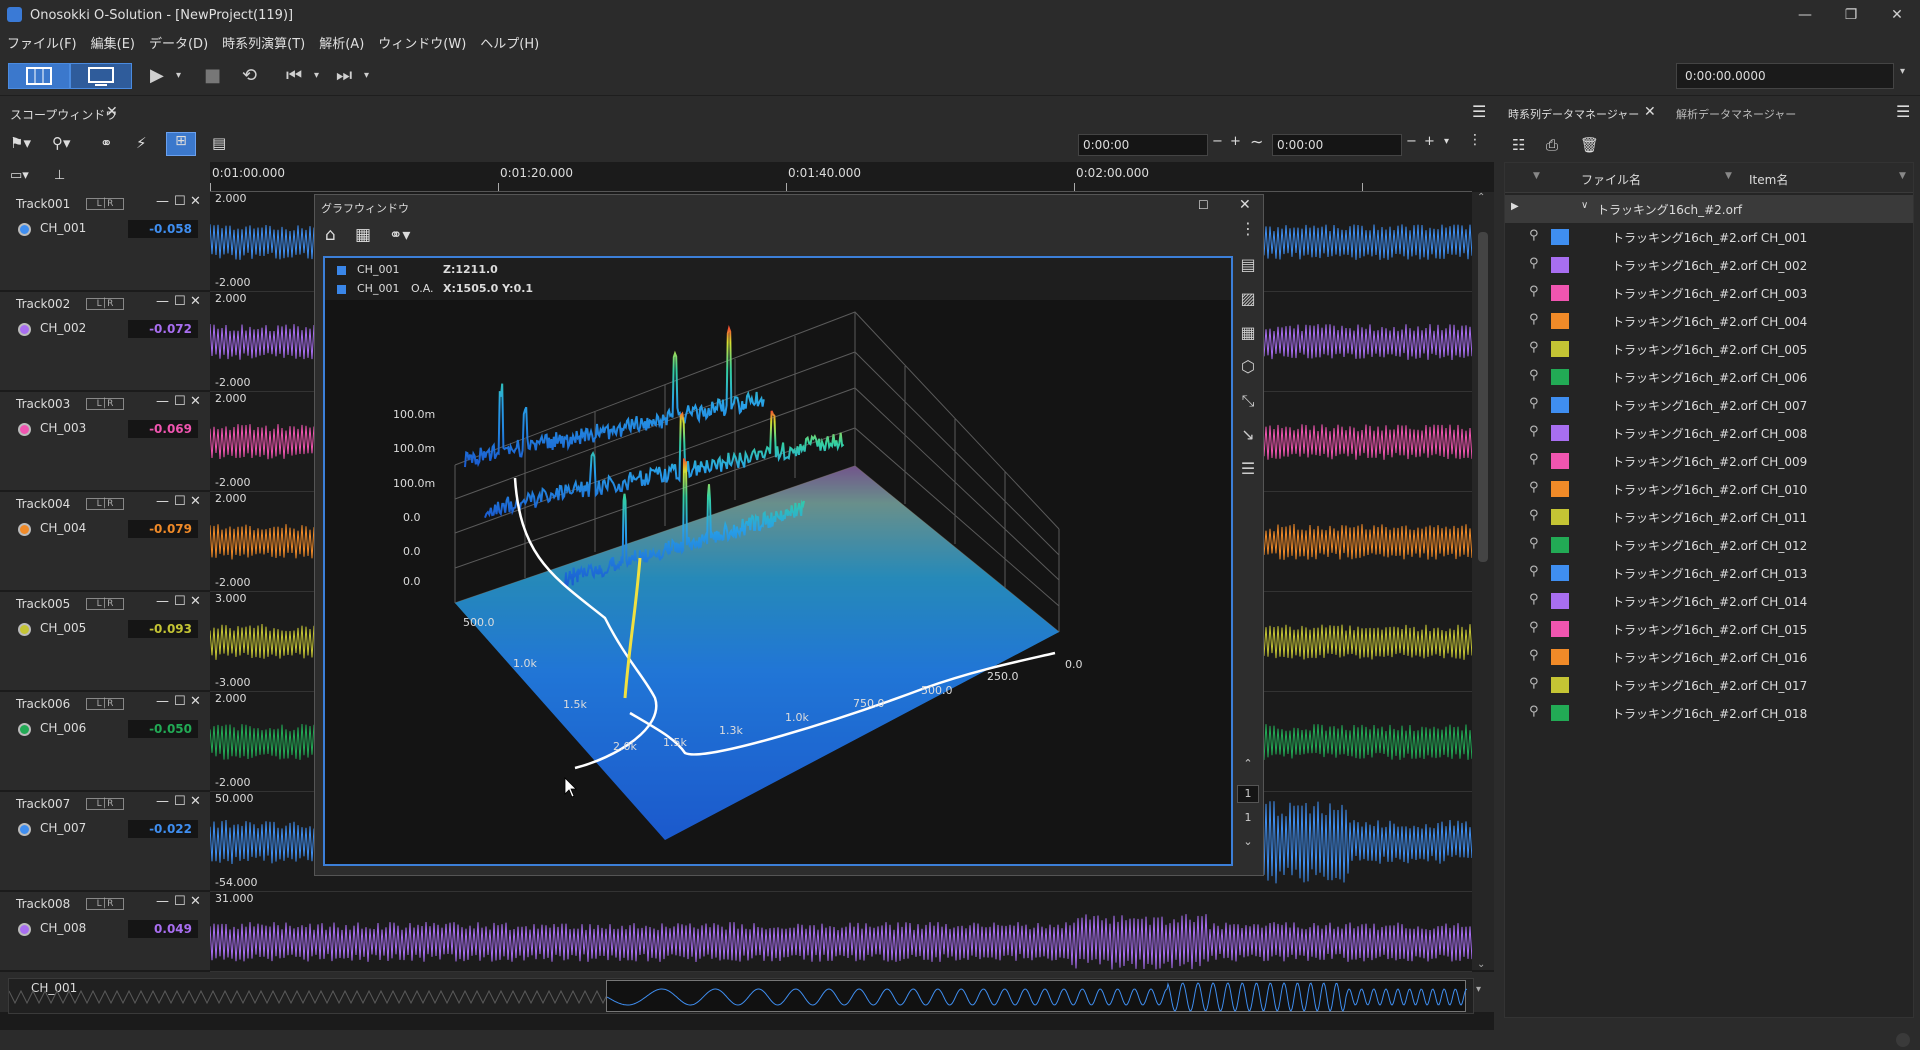 Image resolution: width=1920 pixels, height=1050 pixels. I want to click on menu-timeseries: 時系列演算(T), so click(263, 42).